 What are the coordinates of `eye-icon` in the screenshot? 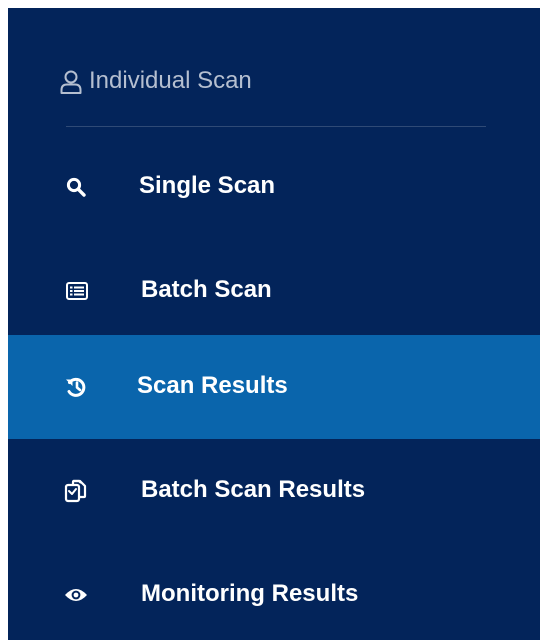 It's located at (76, 595).